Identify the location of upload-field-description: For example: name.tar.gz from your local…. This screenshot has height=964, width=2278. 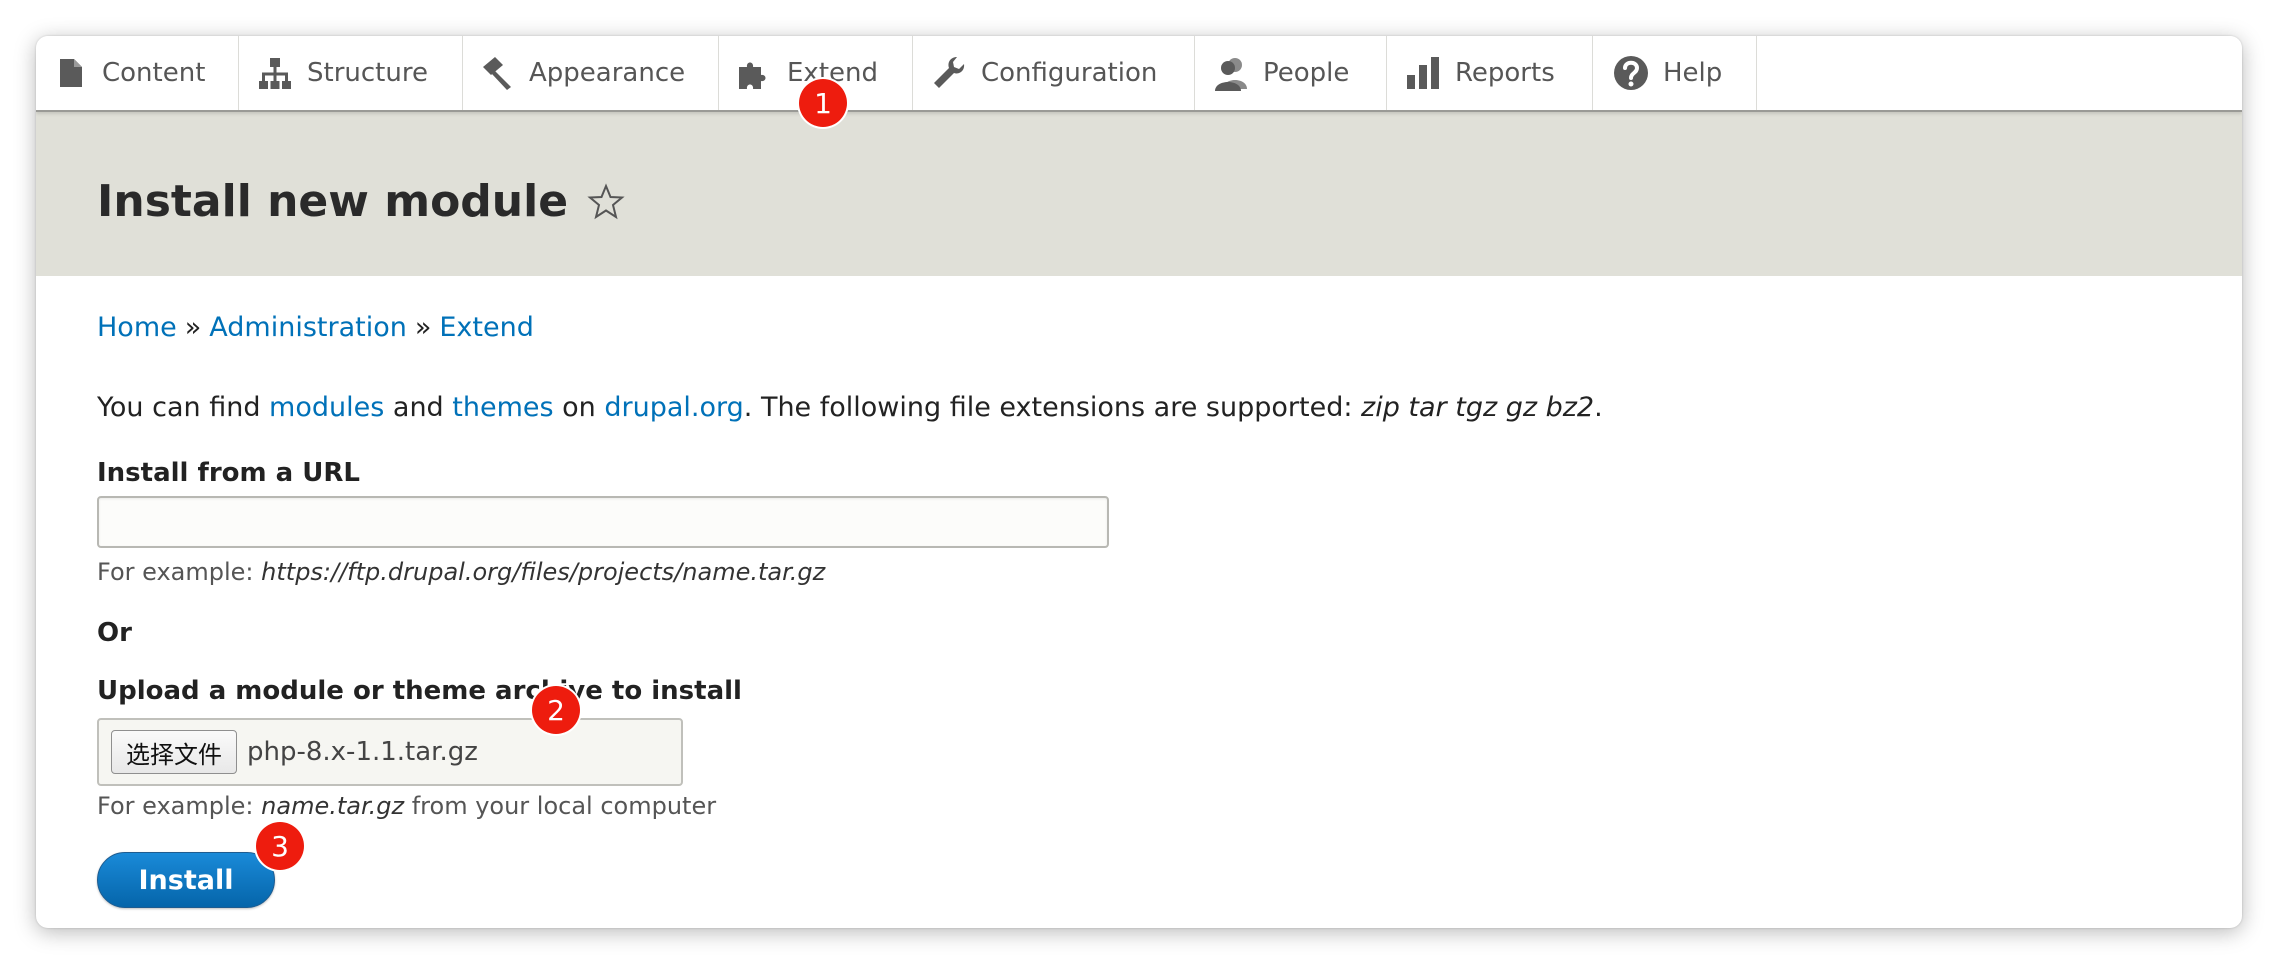
(406, 806).